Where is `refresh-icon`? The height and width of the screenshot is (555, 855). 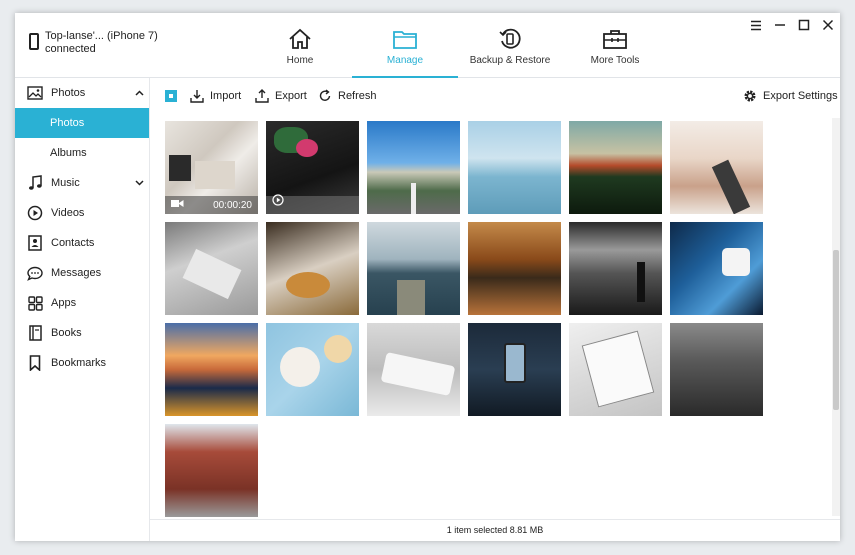 refresh-icon is located at coordinates (325, 96).